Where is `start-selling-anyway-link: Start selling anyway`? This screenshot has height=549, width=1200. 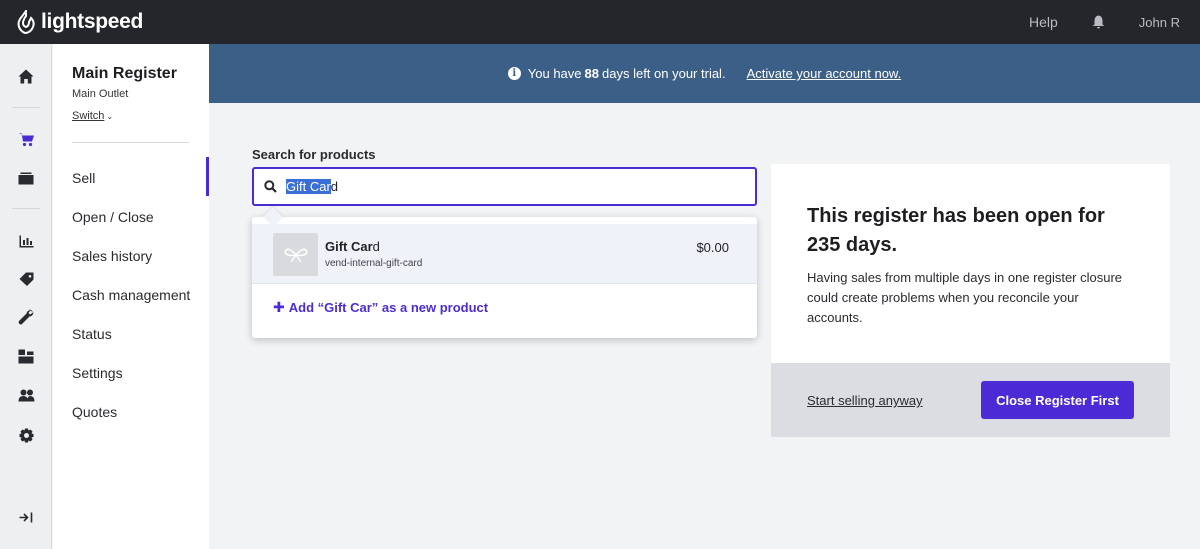 start-selling-anyway-link: Start selling anyway is located at coordinates (865, 400).